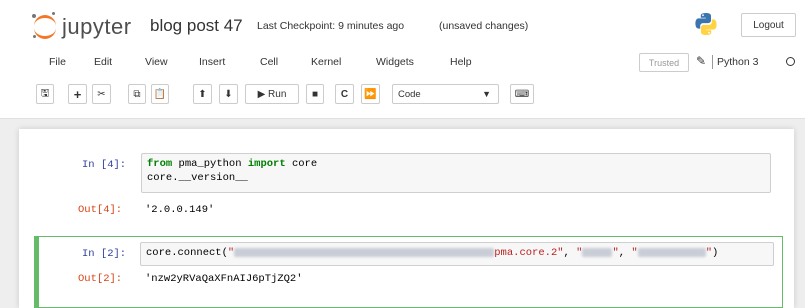 This screenshot has width=805, height=308. Describe the element at coordinates (715, 253) in the screenshot. I see `code-text: )` at that location.